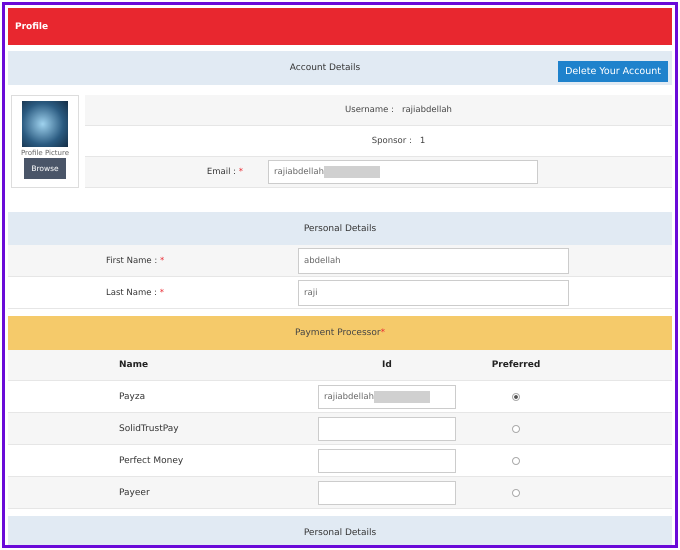 The width and height of the screenshot is (680, 550). I want to click on table-cell-text: Perfect Money, so click(151, 461).